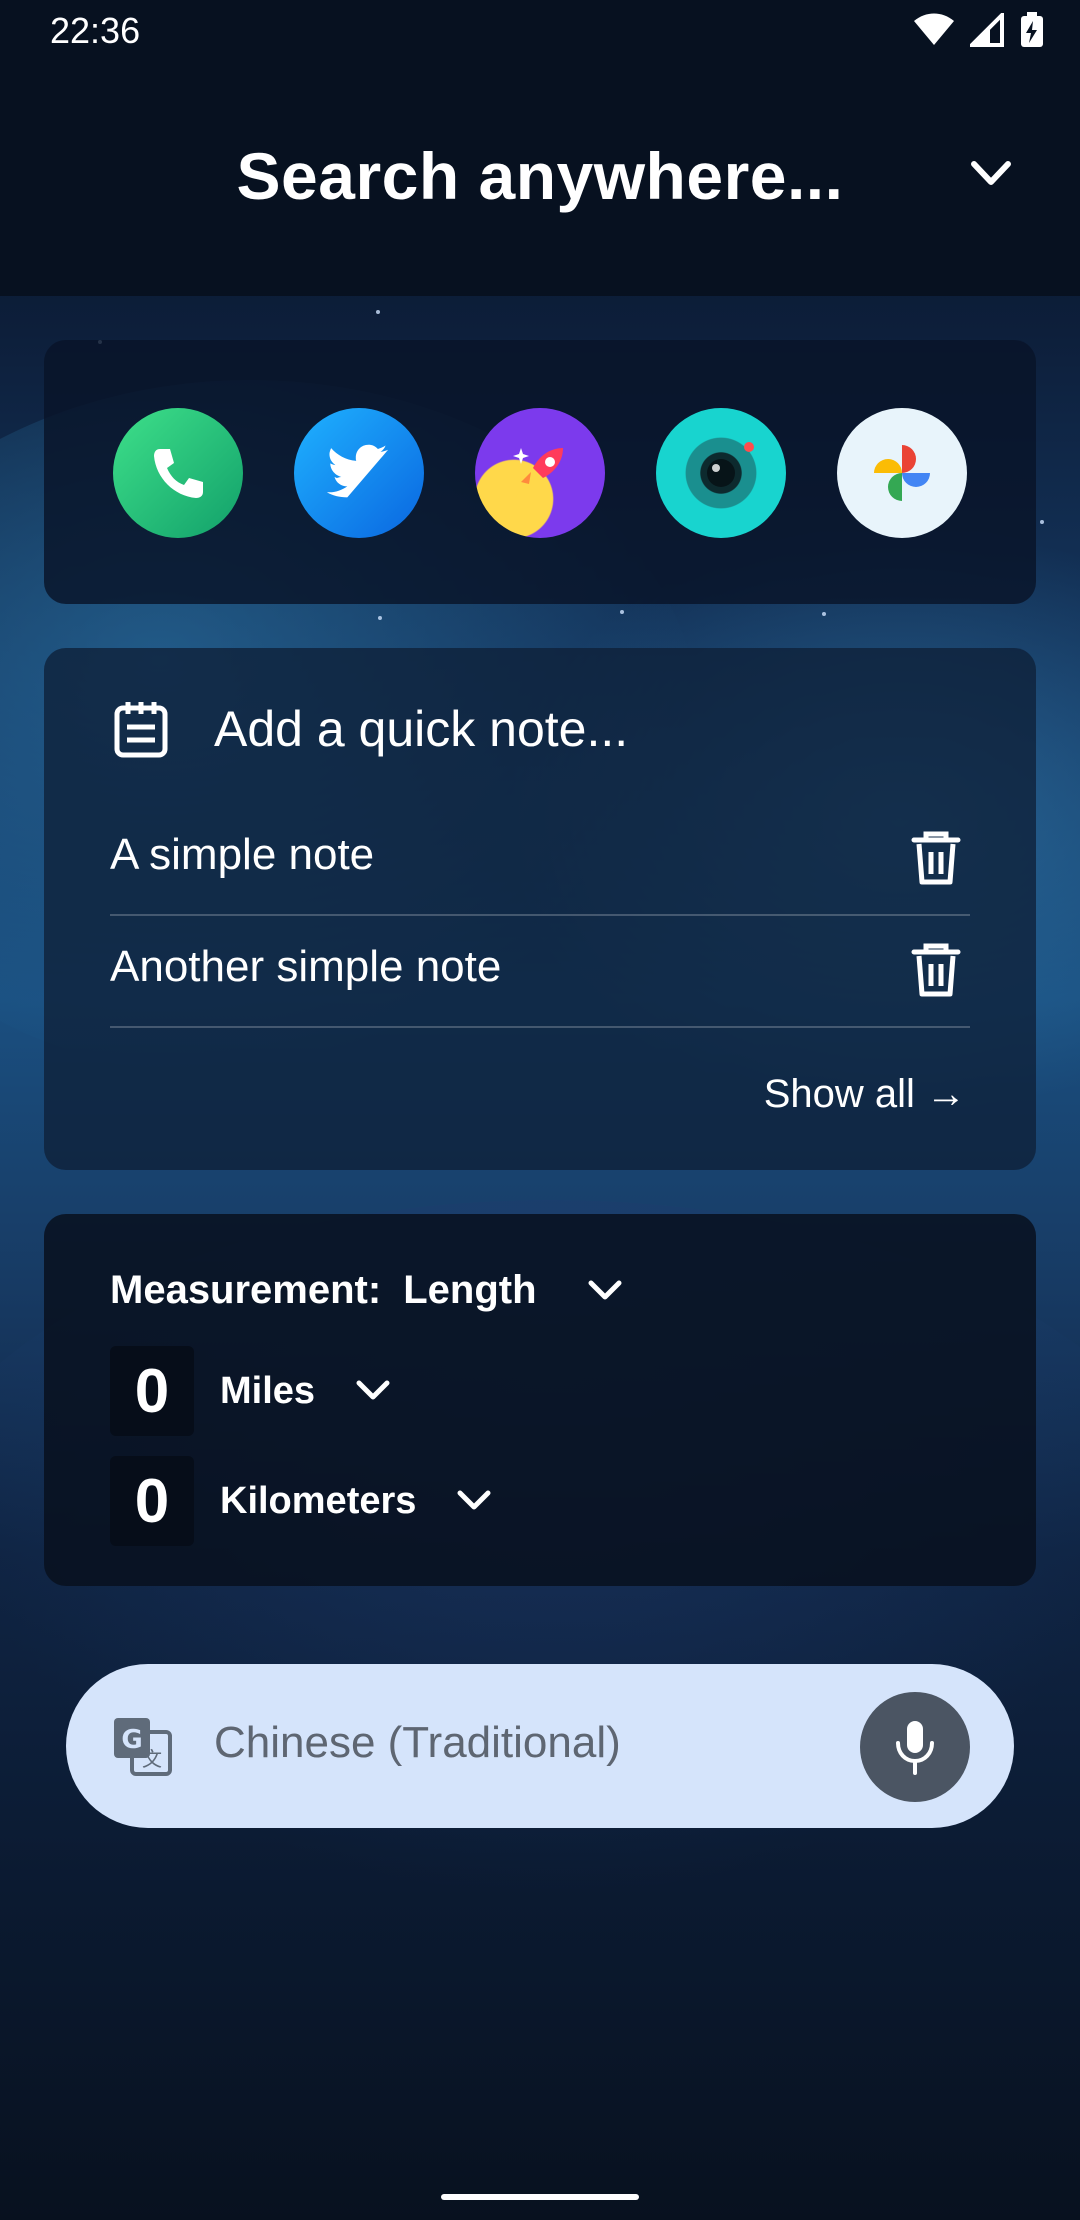 The height and width of the screenshot is (2220, 1080). I want to click on system-icons, so click(979, 30).